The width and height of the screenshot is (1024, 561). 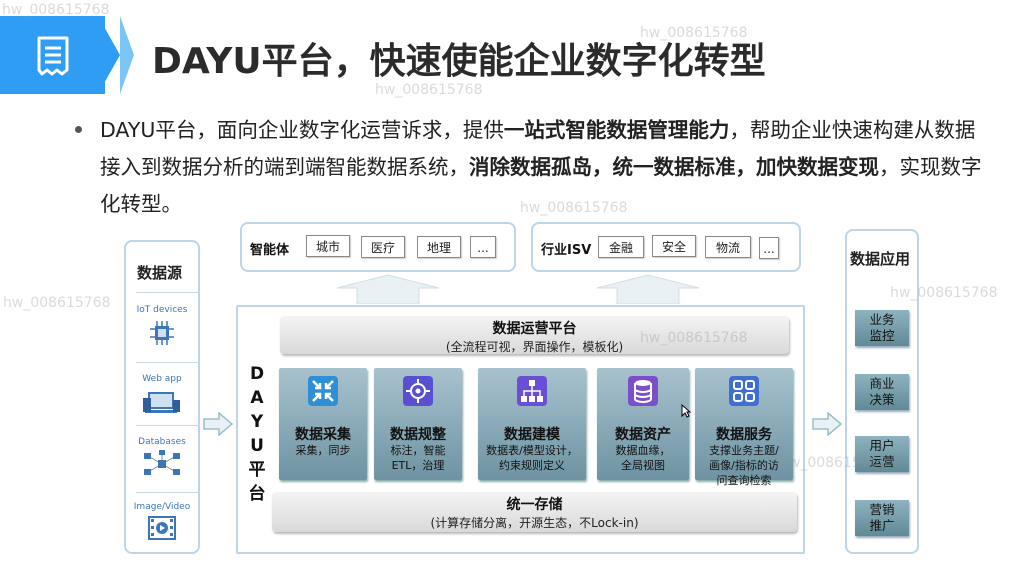 What do you see at coordinates (534, 329) in the screenshot?
I see `data-ops-title: 数据运营平台` at bounding box center [534, 329].